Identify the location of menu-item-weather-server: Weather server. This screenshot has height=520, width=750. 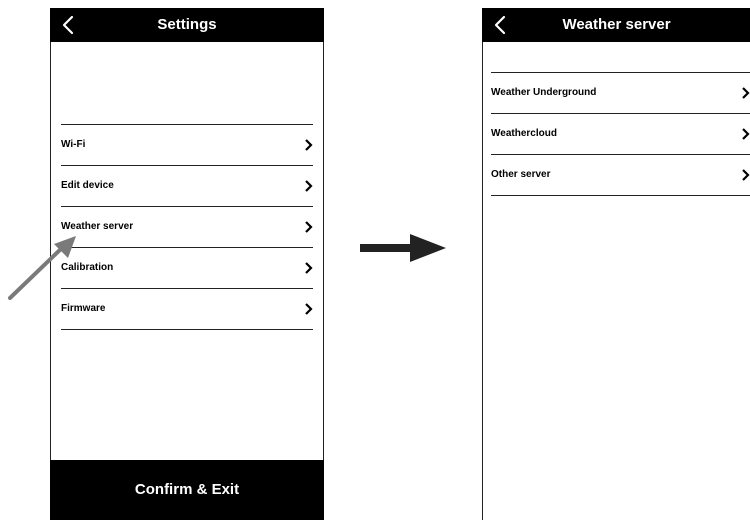
(187, 227).